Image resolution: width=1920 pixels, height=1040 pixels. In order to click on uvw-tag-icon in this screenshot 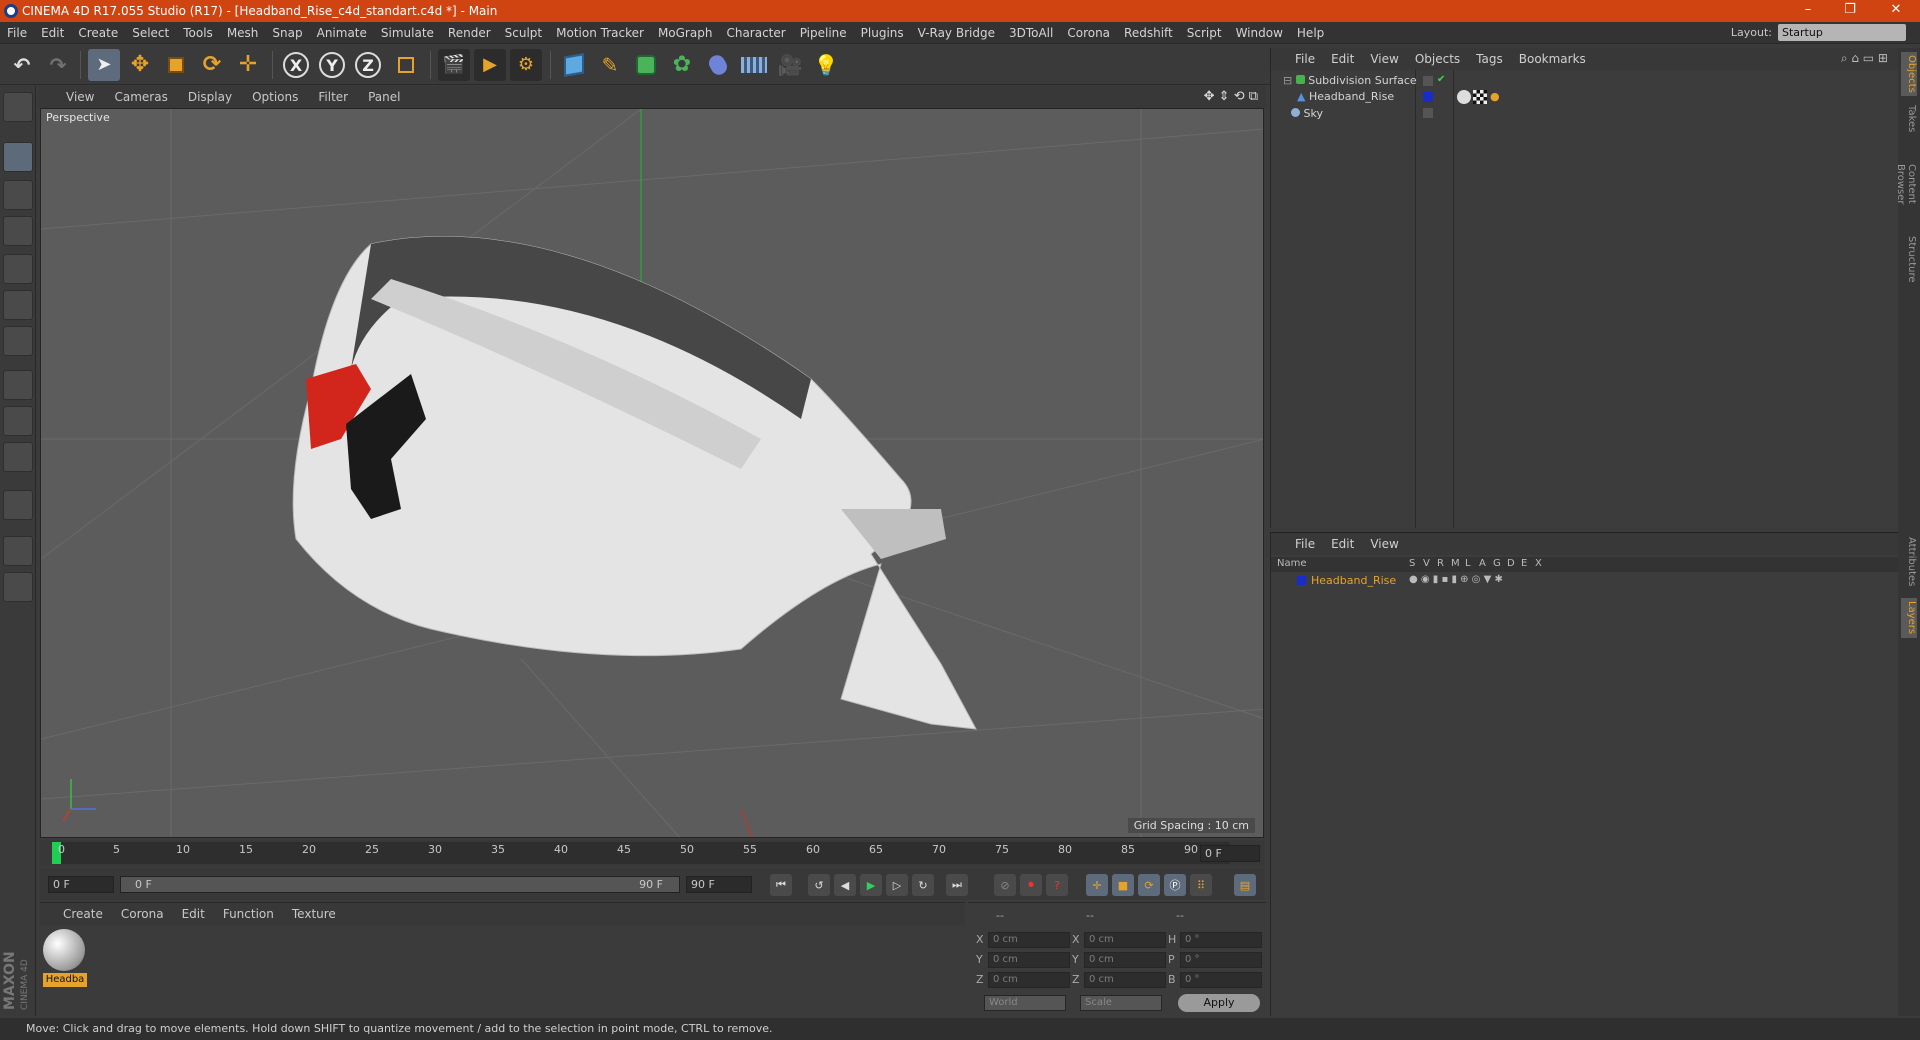, I will do `click(1480, 97)`.